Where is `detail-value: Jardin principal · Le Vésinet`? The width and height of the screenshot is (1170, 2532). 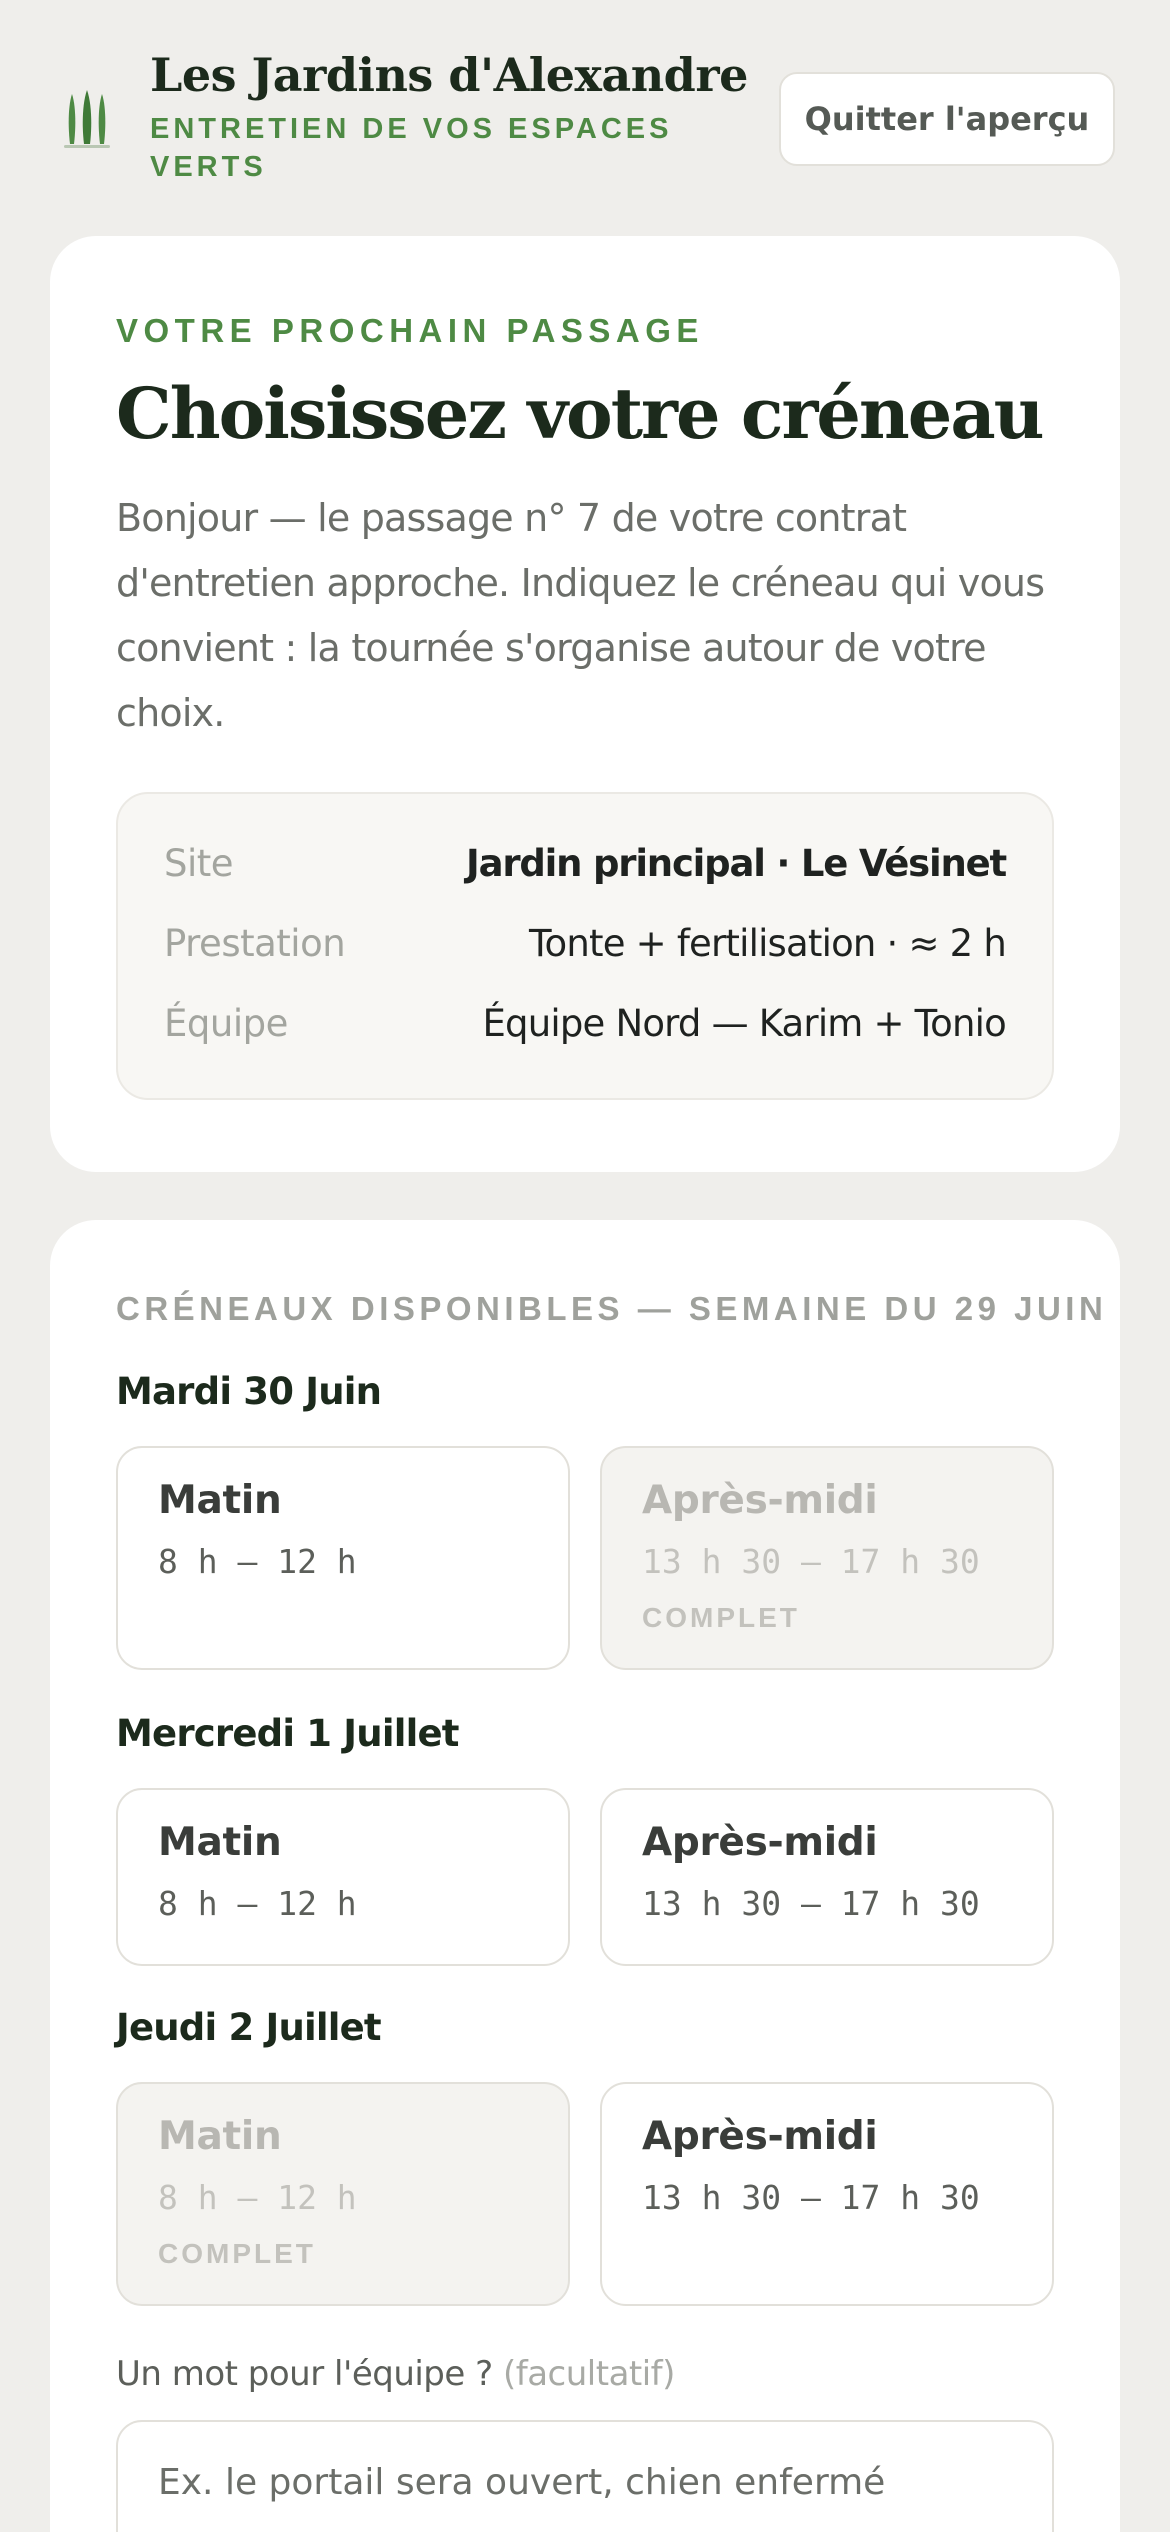
detail-value: Jardin principal · Le Vésinet is located at coordinates (736, 863).